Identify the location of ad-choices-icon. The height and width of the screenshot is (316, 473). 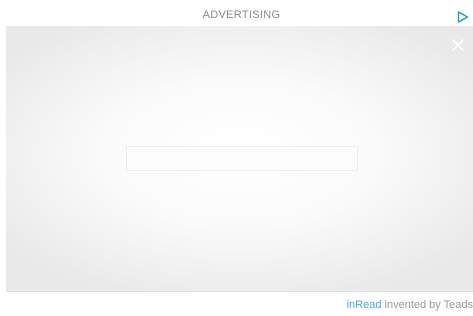
(463, 16).